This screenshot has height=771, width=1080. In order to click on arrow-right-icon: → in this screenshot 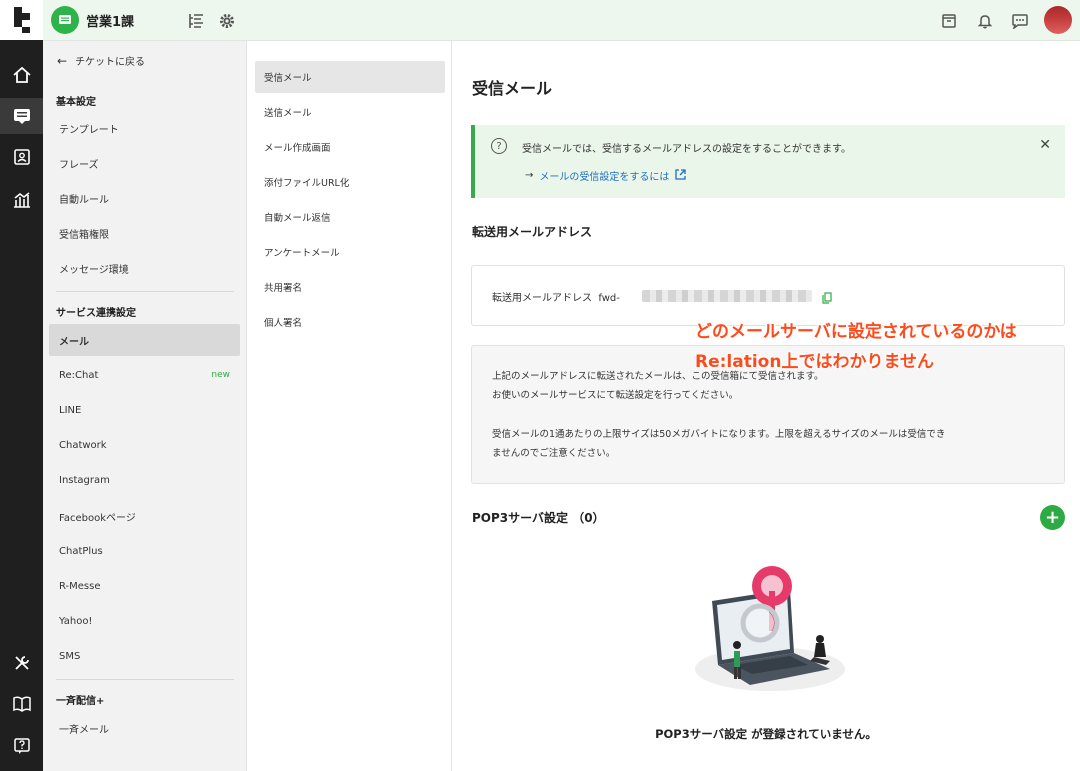, I will do `click(529, 175)`.